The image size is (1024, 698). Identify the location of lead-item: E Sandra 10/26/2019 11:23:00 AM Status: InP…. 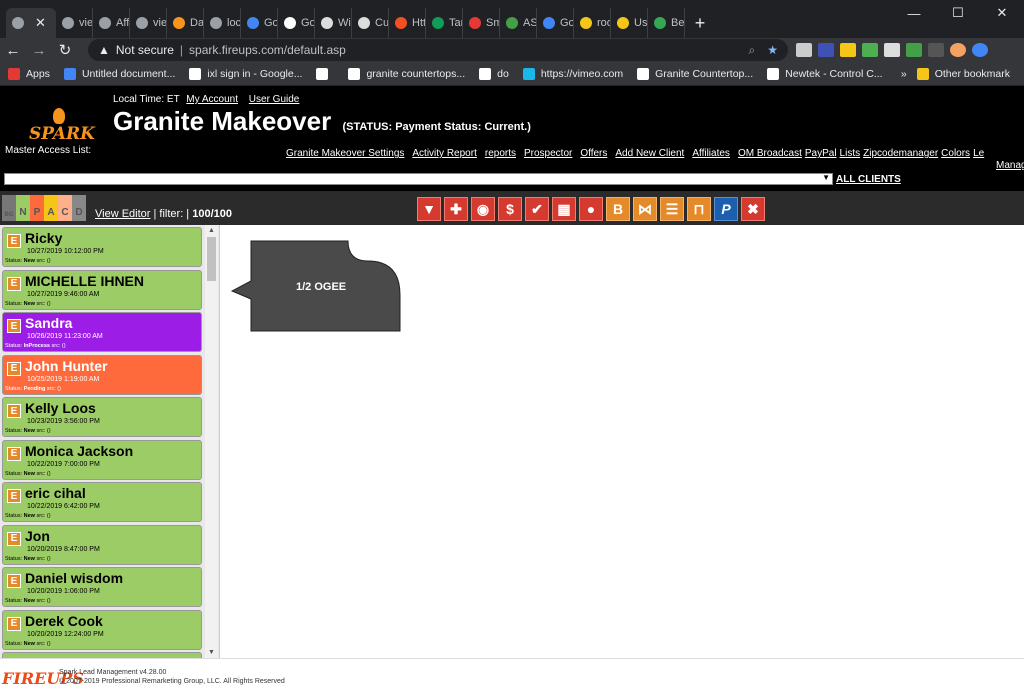
(102, 332).